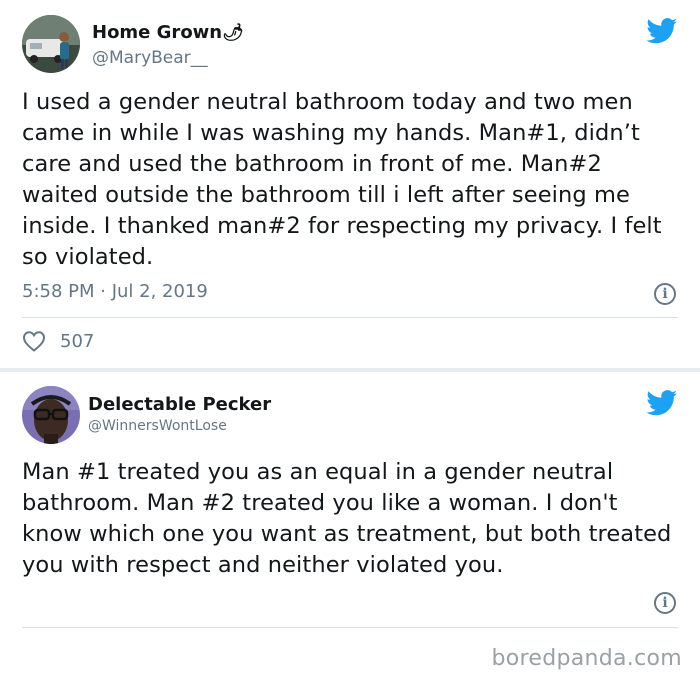 The height and width of the screenshot is (682, 700). What do you see at coordinates (233, 33) in the screenshot?
I see `chili-pepper-icon: 🌶` at bounding box center [233, 33].